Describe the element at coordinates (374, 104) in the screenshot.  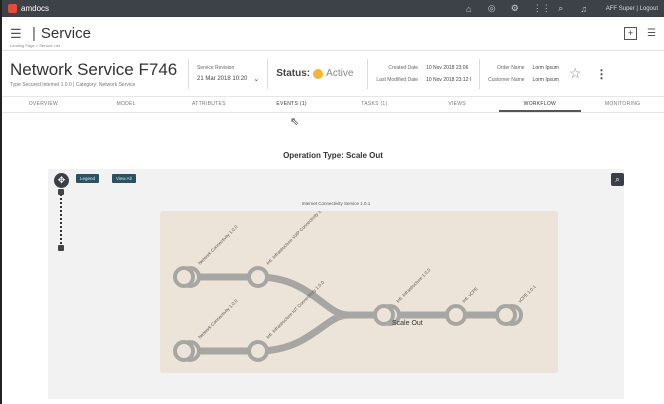
I see `tab-tasks: TASKS (1)` at that location.